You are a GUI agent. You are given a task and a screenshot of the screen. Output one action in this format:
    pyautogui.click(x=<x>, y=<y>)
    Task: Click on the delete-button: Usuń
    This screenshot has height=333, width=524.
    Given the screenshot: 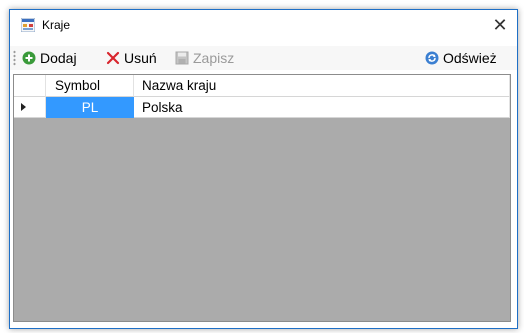 What is the action you would take?
    pyautogui.click(x=131, y=58)
    